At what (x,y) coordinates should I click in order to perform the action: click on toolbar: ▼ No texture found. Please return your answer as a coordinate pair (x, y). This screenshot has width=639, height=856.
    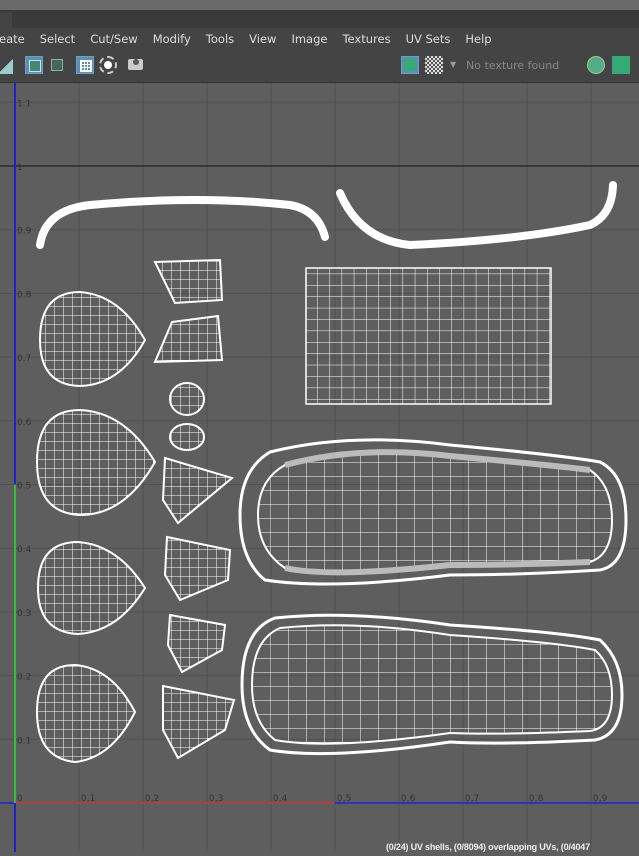
    Looking at the image, I should click on (319, 66).